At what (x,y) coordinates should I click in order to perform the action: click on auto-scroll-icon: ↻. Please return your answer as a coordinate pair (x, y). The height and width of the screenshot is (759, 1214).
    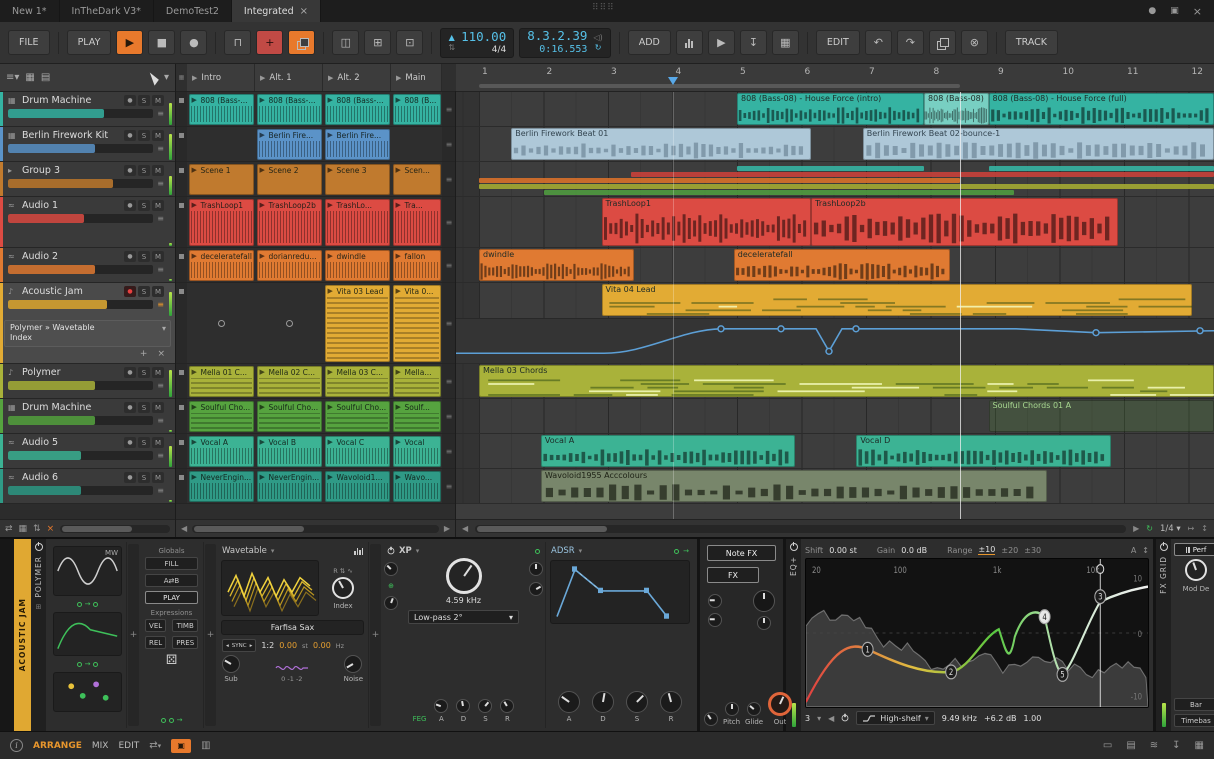
    Looking at the image, I should click on (1149, 528).